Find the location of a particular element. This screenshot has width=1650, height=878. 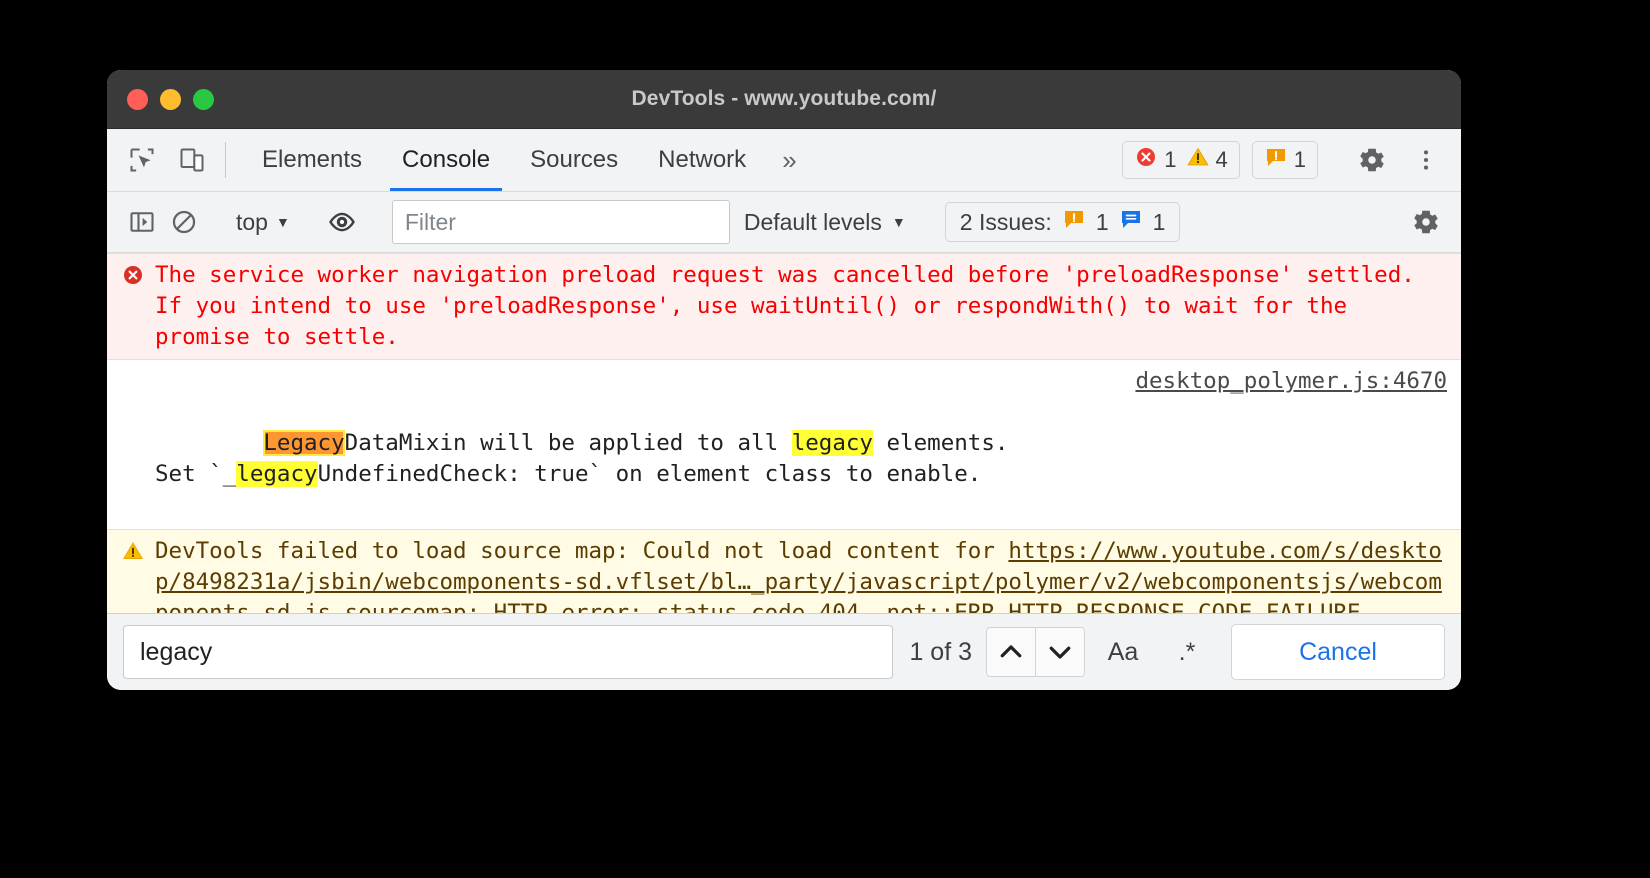

window-controls is located at coordinates (160, 99).